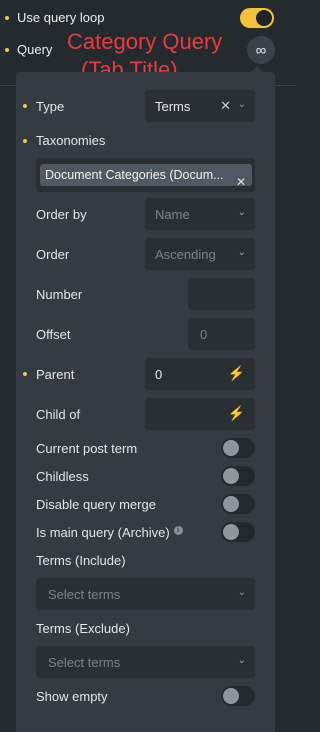 The image size is (320, 732). What do you see at coordinates (145, 696) in the screenshot?
I see `show-empty-row: Show empty` at bounding box center [145, 696].